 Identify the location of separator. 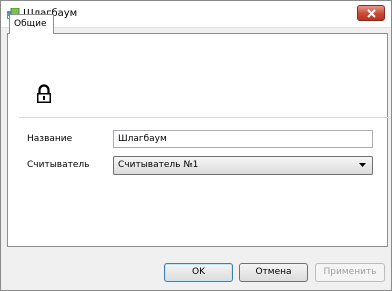
(204, 117).